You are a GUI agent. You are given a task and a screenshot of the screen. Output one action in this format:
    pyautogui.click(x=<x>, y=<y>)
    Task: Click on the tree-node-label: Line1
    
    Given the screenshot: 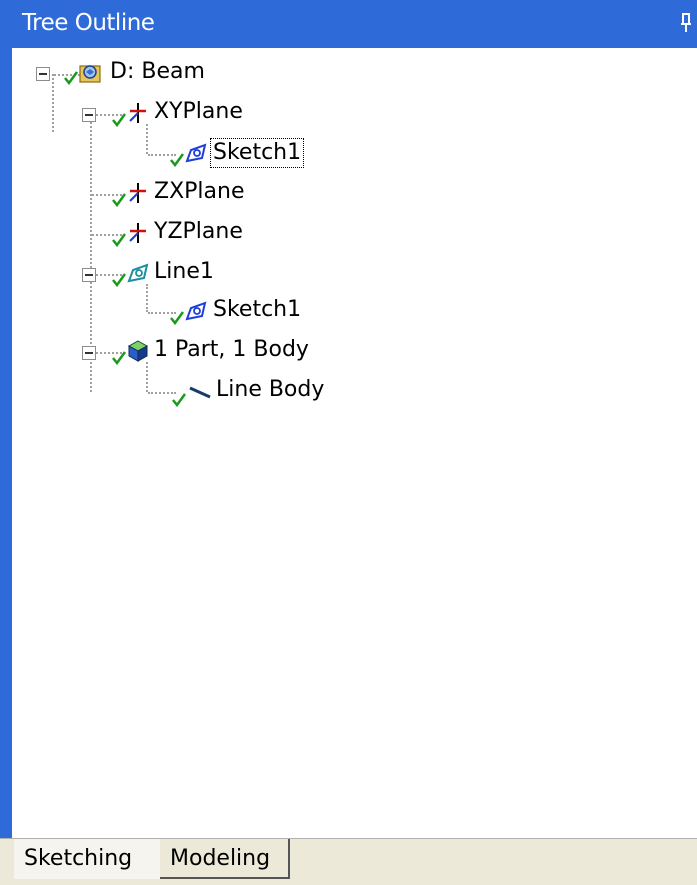 What is the action you would take?
    pyautogui.click(x=184, y=271)
    